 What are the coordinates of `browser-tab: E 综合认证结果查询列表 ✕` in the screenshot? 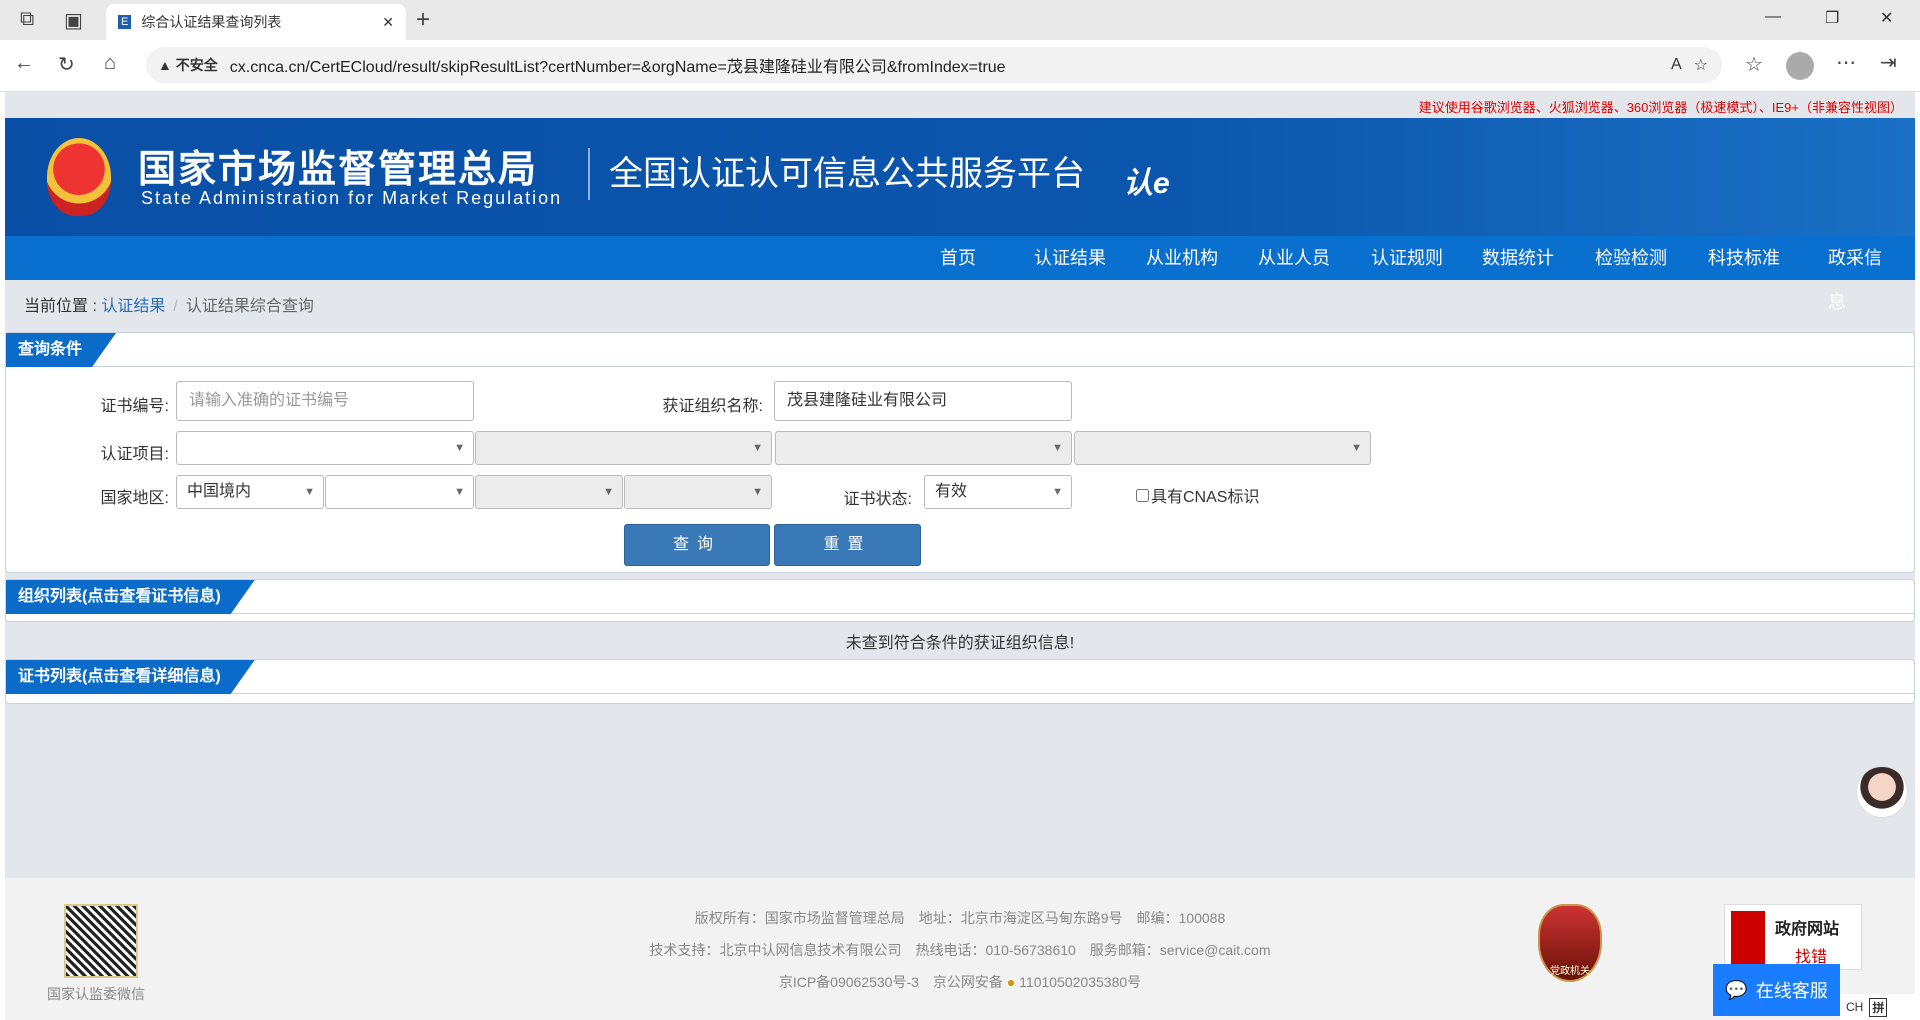 It's located at (256, 22).